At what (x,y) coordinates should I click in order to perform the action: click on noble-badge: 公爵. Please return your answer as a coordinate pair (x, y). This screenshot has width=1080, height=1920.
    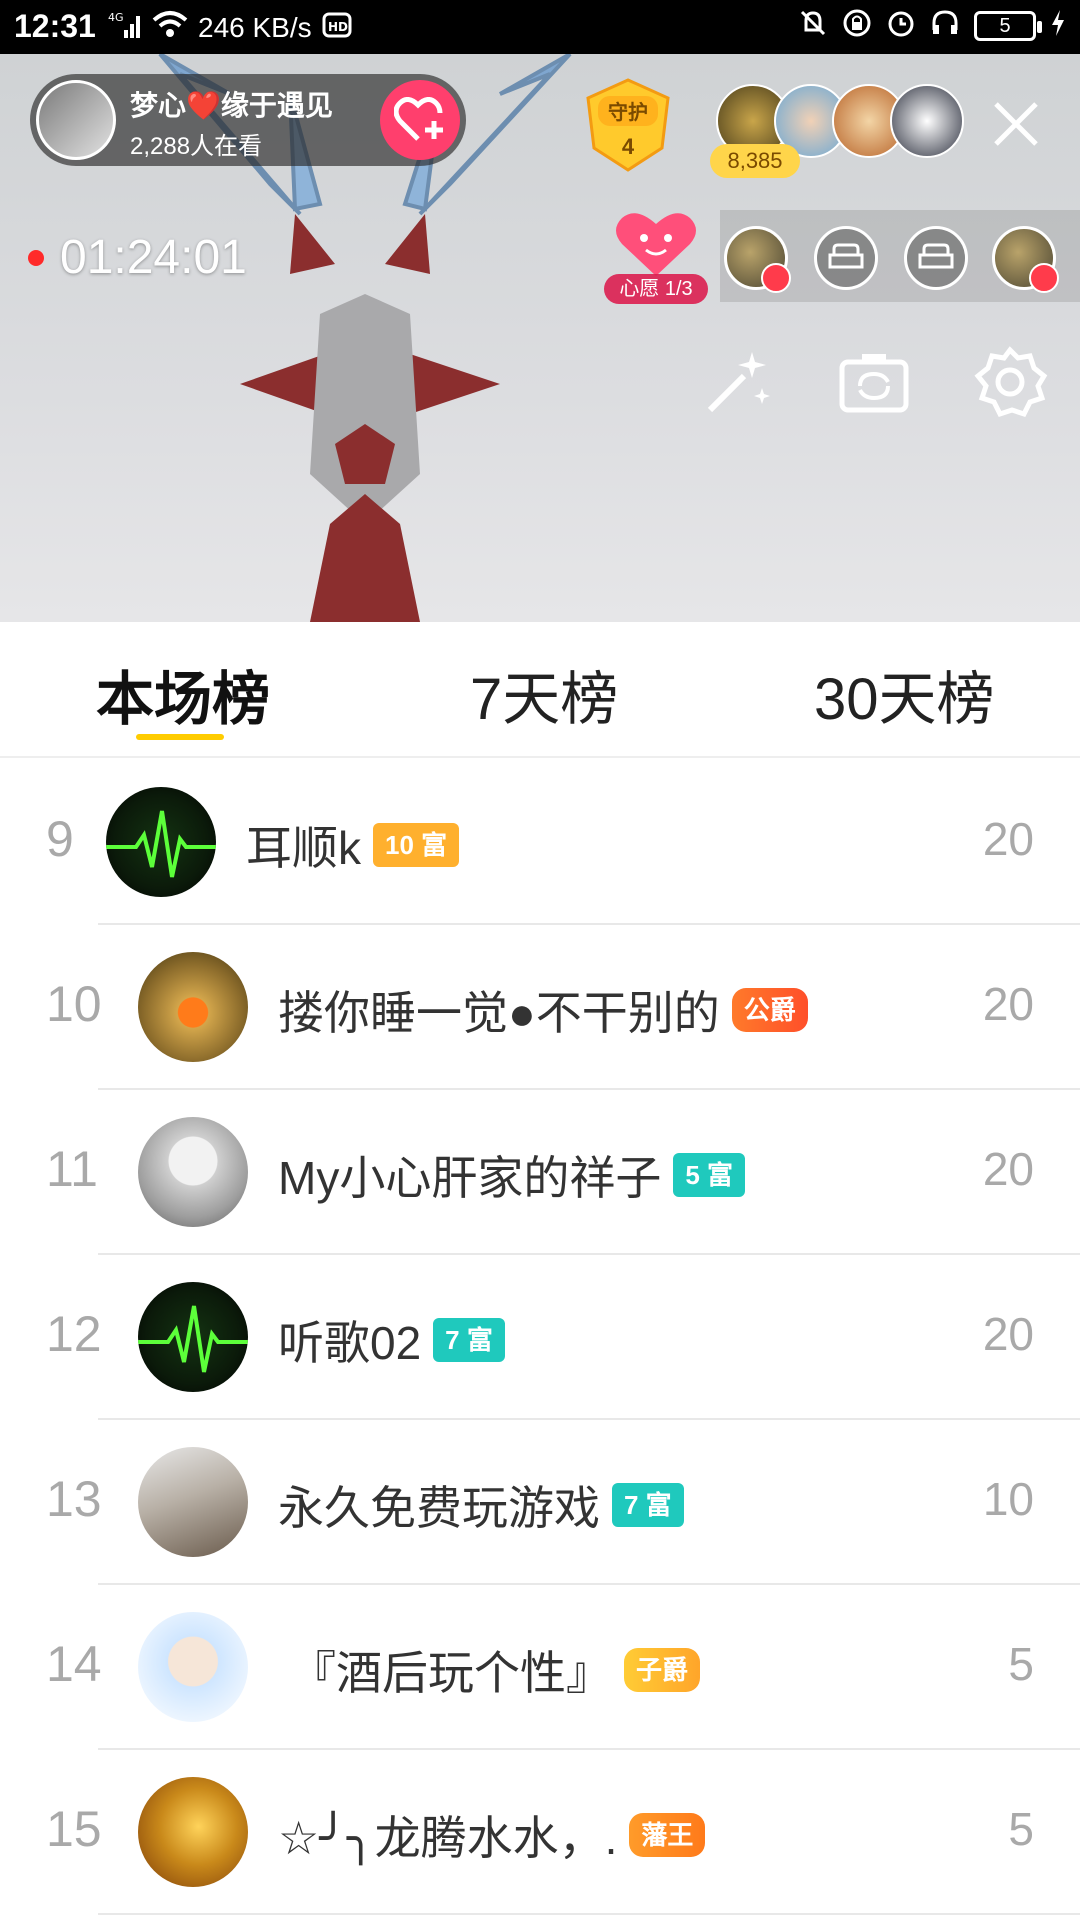
    Looking at the image, I should click on (769, 1010).